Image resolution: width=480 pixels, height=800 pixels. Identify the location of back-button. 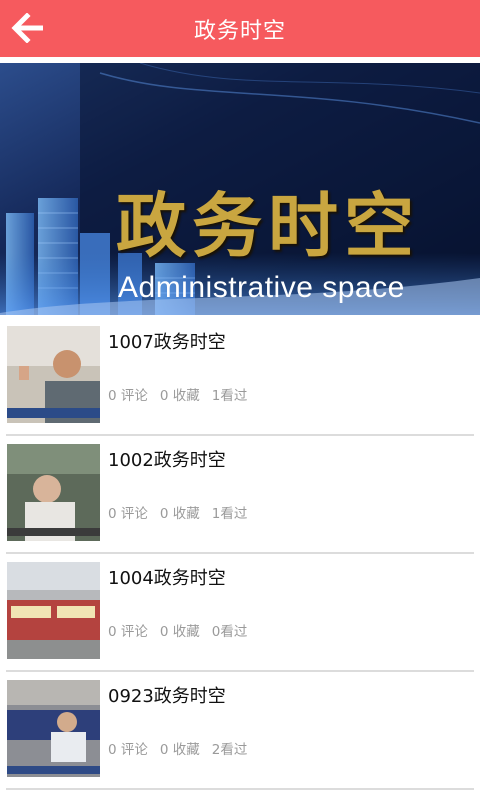
(28, 28).